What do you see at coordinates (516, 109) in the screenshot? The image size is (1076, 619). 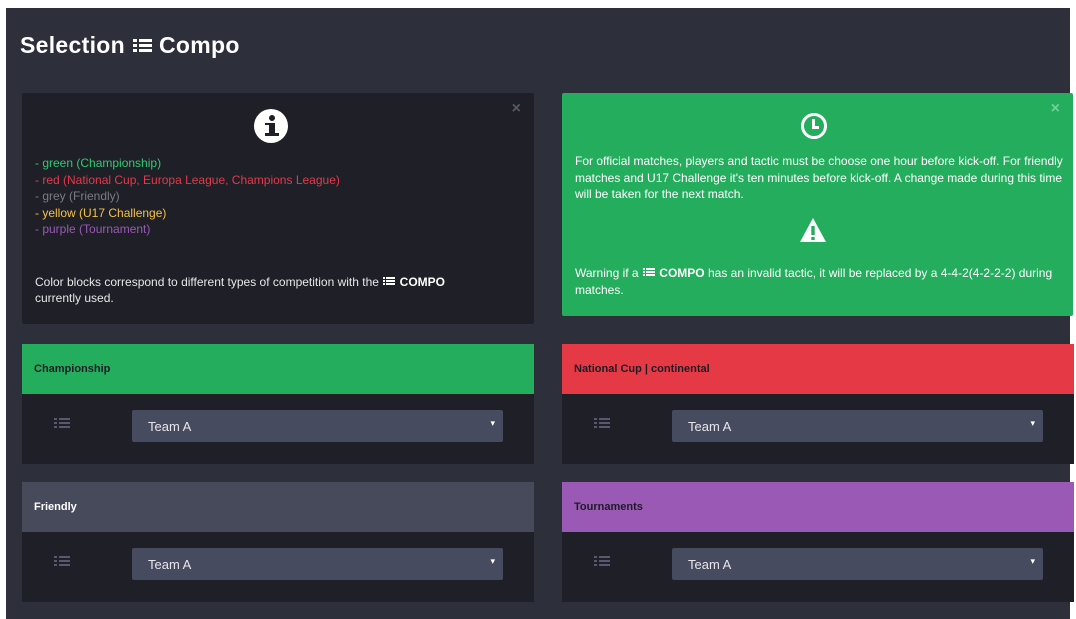 I see `info-close-button: ×` at bounding box center [516, 109].